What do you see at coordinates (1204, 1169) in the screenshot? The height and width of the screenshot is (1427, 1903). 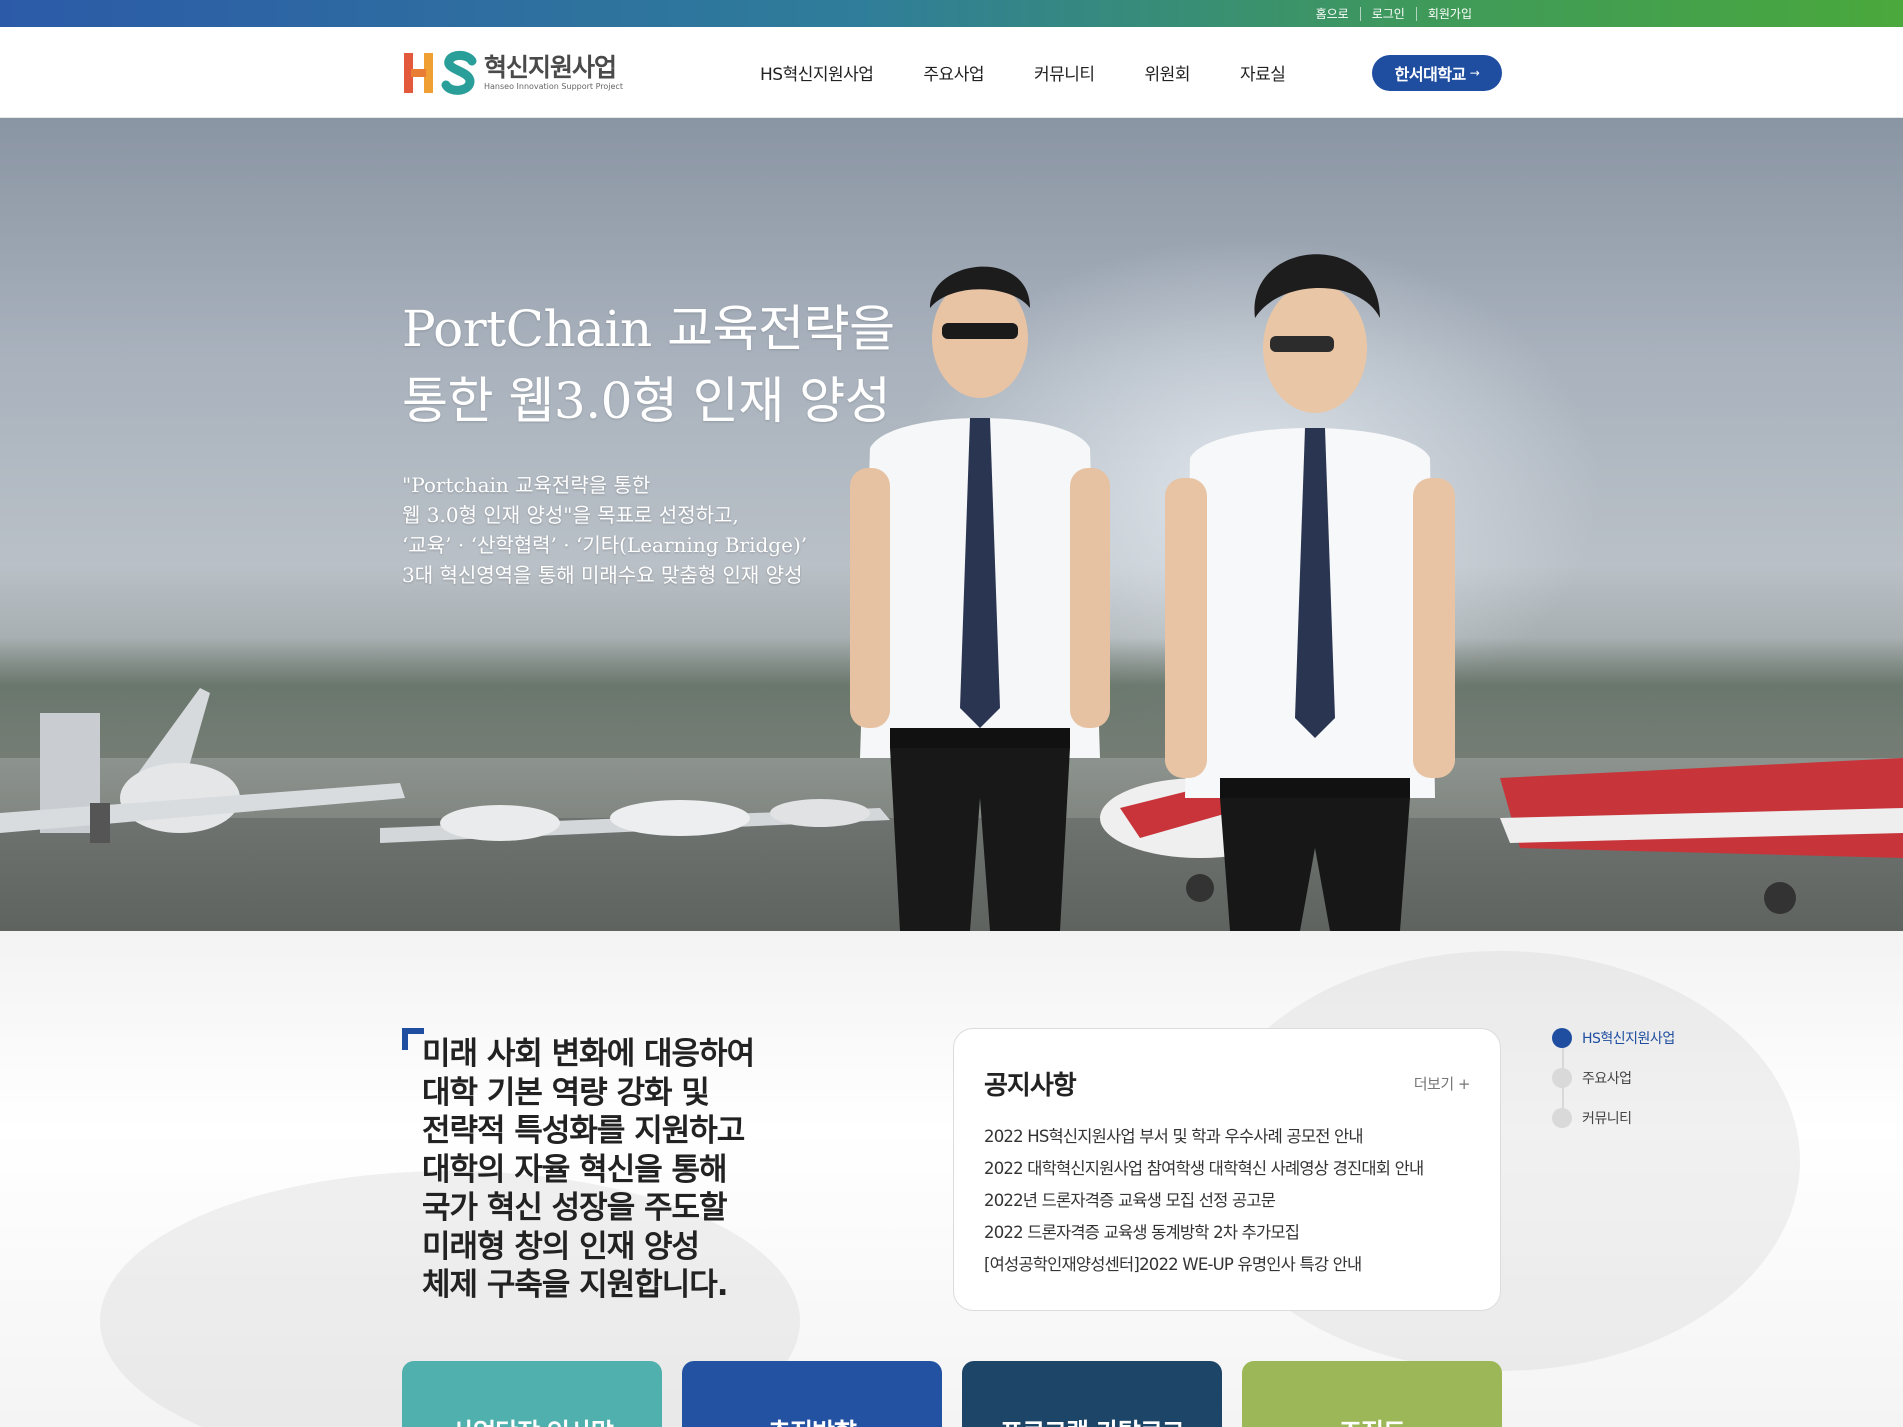 I see `notice-item: 2022 대학혁신지원사업 참여학생 대학혁신 사례영상 경진대회 안내` at bounding box center [1204, 1169].